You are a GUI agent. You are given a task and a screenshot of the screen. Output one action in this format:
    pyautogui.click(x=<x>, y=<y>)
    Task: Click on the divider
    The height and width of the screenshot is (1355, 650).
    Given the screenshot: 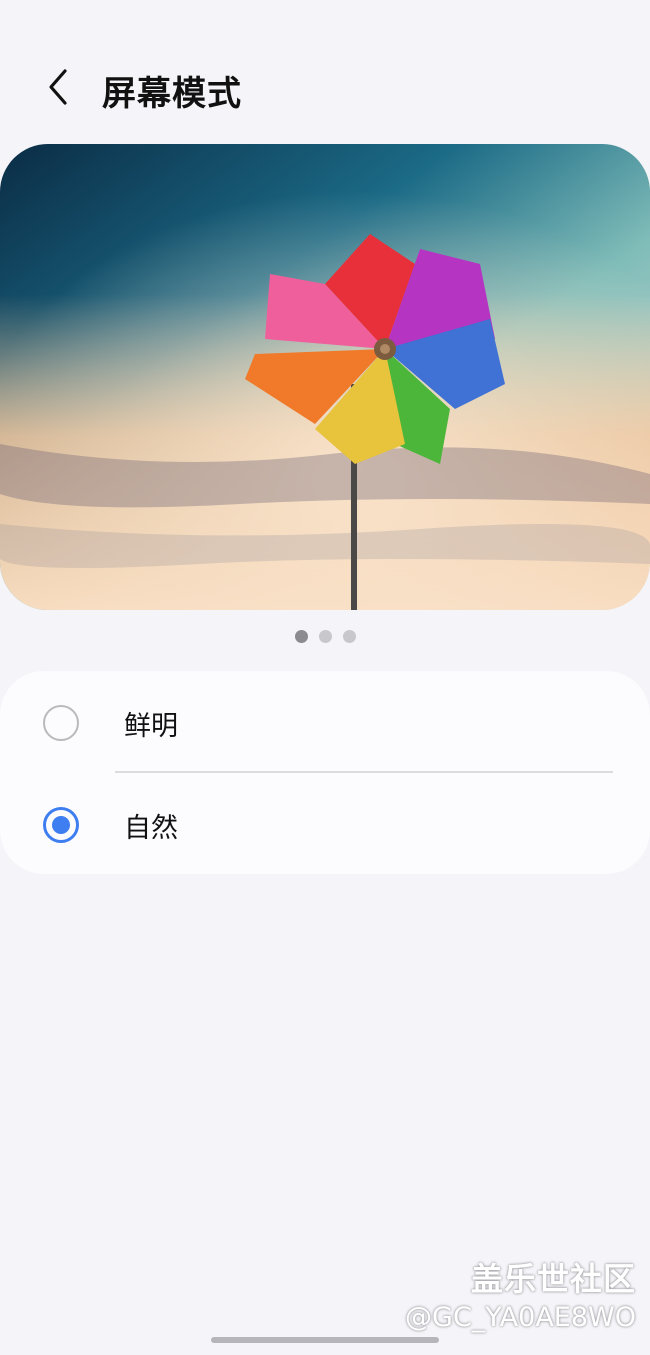 What is the action you would take?
    pyautogui.click(x=364, y=772)
    